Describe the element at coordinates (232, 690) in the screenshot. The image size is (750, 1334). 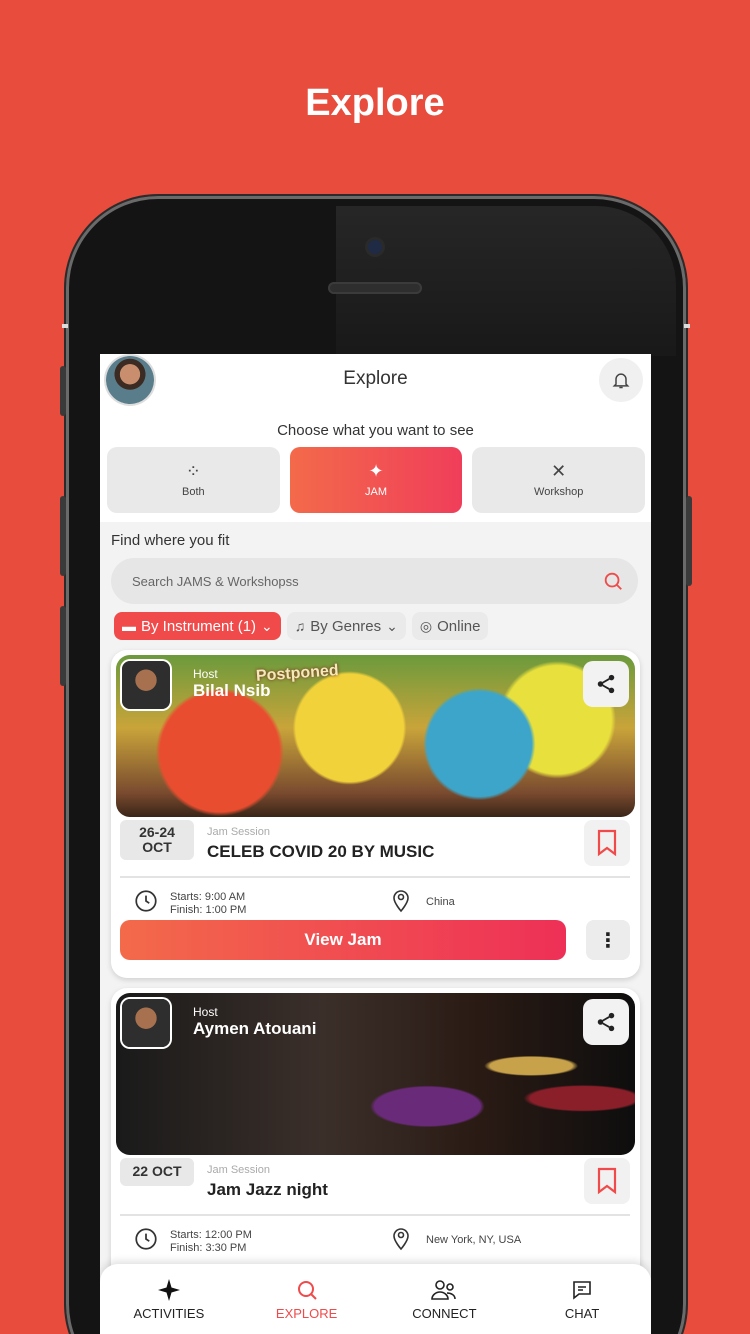
I see `host-name: Bilal Nsib` at that location.